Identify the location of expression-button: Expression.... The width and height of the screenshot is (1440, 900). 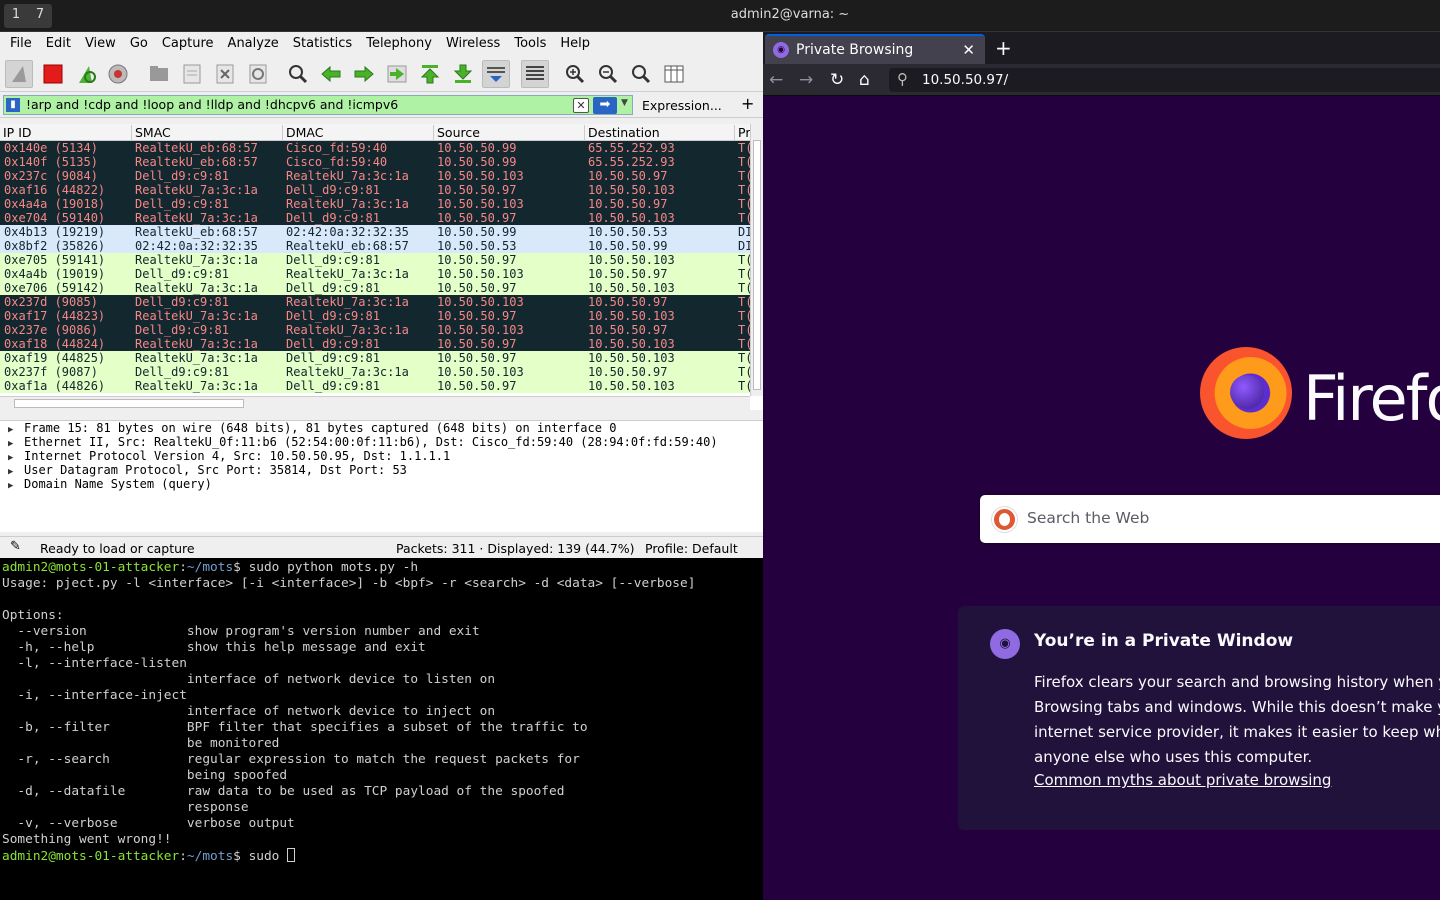
(682, 105).